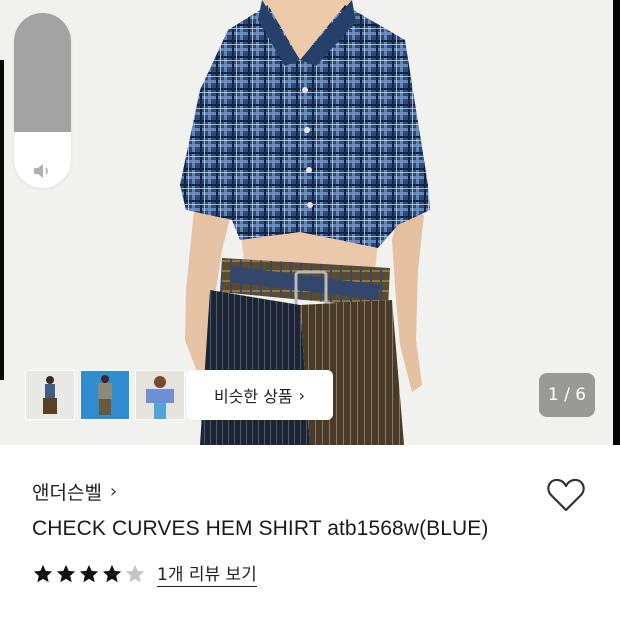 This screenshot has height=620, width=620. What do you see at coordinates (260, 528) in the screenshot?
I see `product-title: CHECK CURVES HEM SHIRT atb1568w(BLUE)` at bounding box center [260, 528].